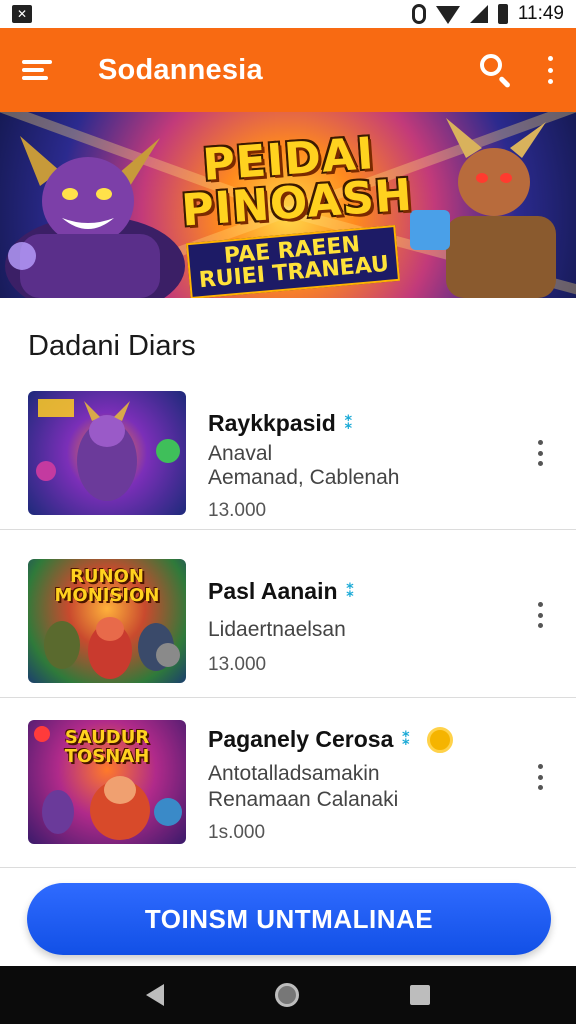  What do you see at coordinates (447, 15) in the screenshot?
I see `wifi-icon` at bounding box center [447, 15].